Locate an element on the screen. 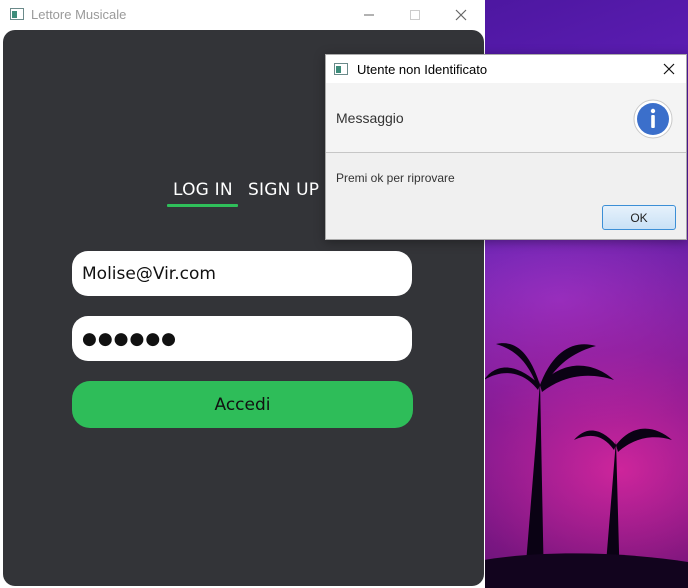 This screenshot has width=688, height=588. main-titlebar: Lettore Musicale is located at coordinates (242, 15).